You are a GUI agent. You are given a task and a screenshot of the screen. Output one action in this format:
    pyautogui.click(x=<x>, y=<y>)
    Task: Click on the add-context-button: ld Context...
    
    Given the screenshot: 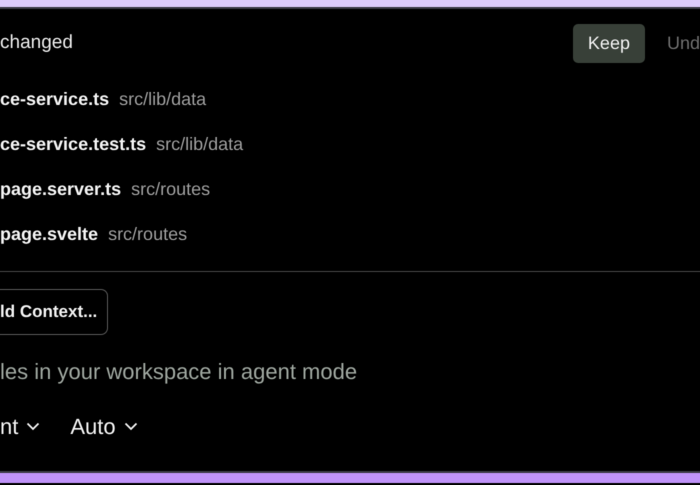 What is the action you would take?
    pyautogui.click(x=54, y=311)
    